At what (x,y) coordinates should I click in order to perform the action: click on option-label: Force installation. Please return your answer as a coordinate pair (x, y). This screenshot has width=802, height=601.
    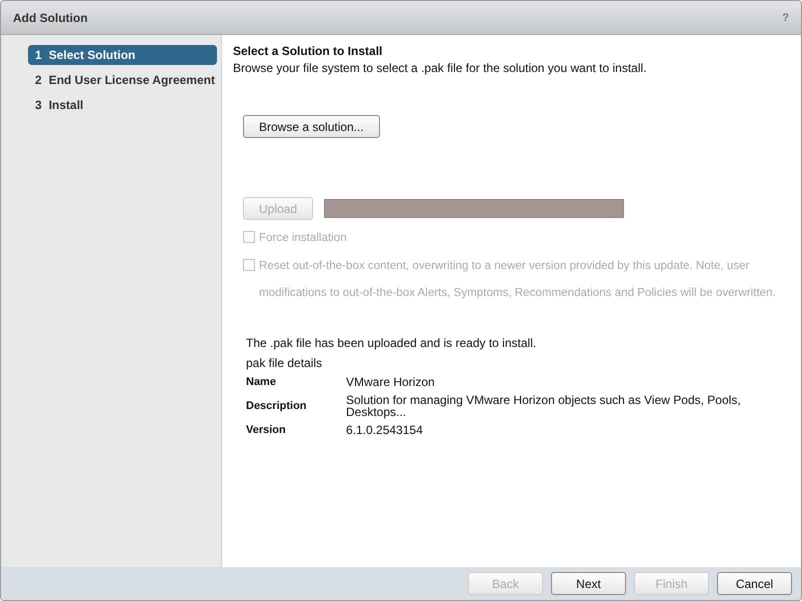
    Looking at the image, I should click on (303, 238).